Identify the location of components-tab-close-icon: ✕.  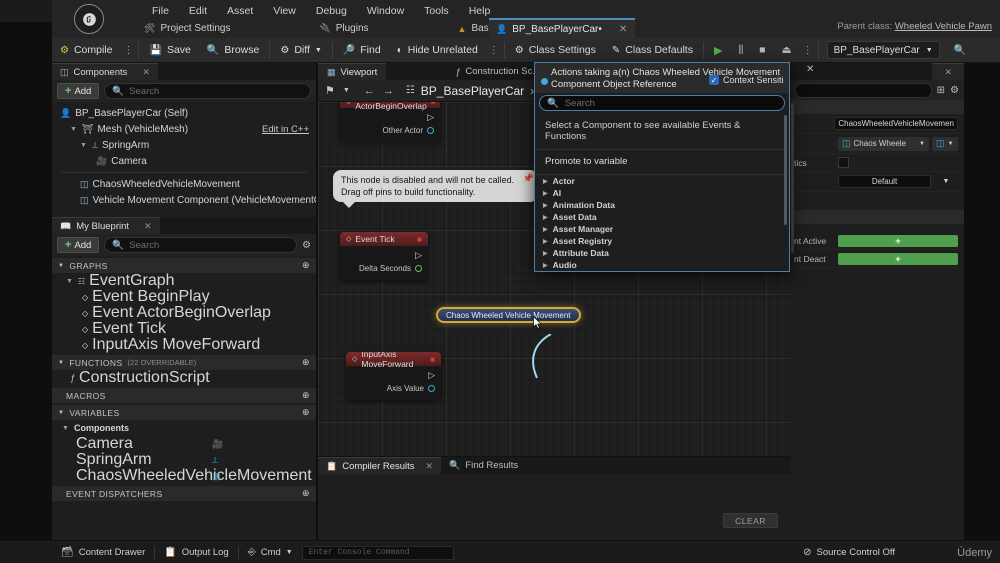
(146, 72).